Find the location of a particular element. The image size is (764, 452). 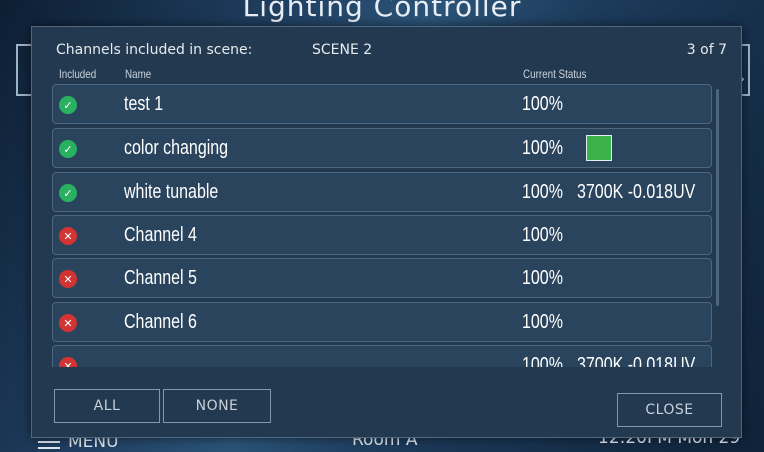

channel-name: white tunable is located at coordinates (171, 192).